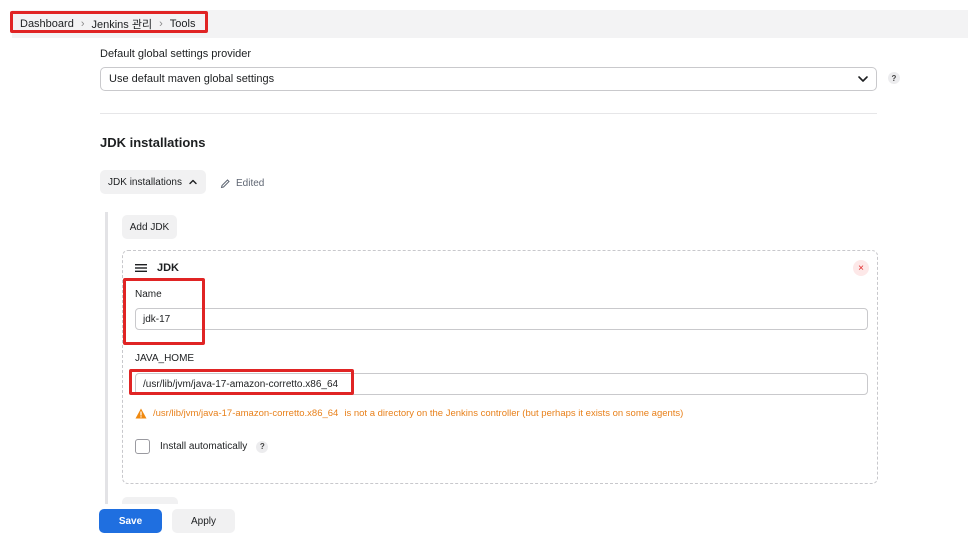 The width and height of the screenshot is (976, 550). I want to click on jdk-installations-toggle-label: JDK installations, so click(145, 182).